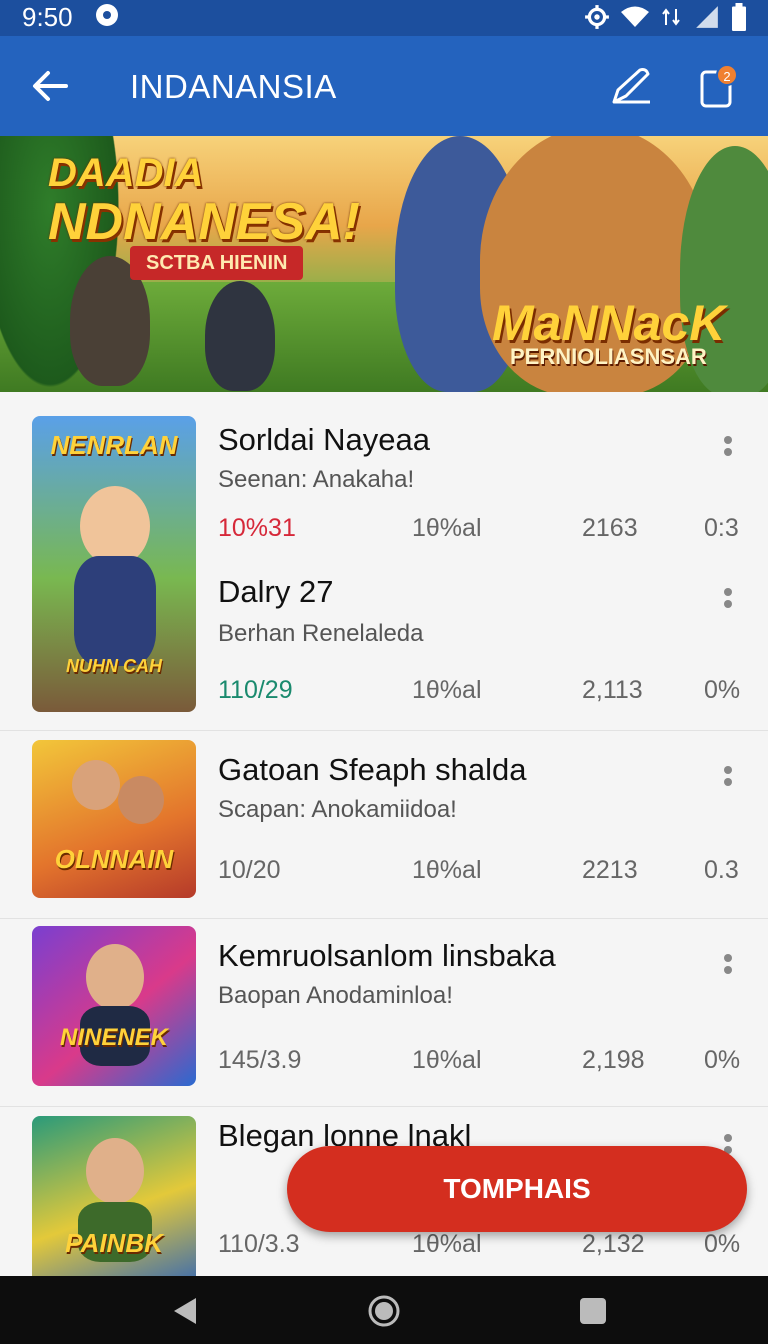 The width and height of the screenshot is (768, 1344). I want to click on banner-ribbon: SCTBA HIENIN, so click(217, 263).